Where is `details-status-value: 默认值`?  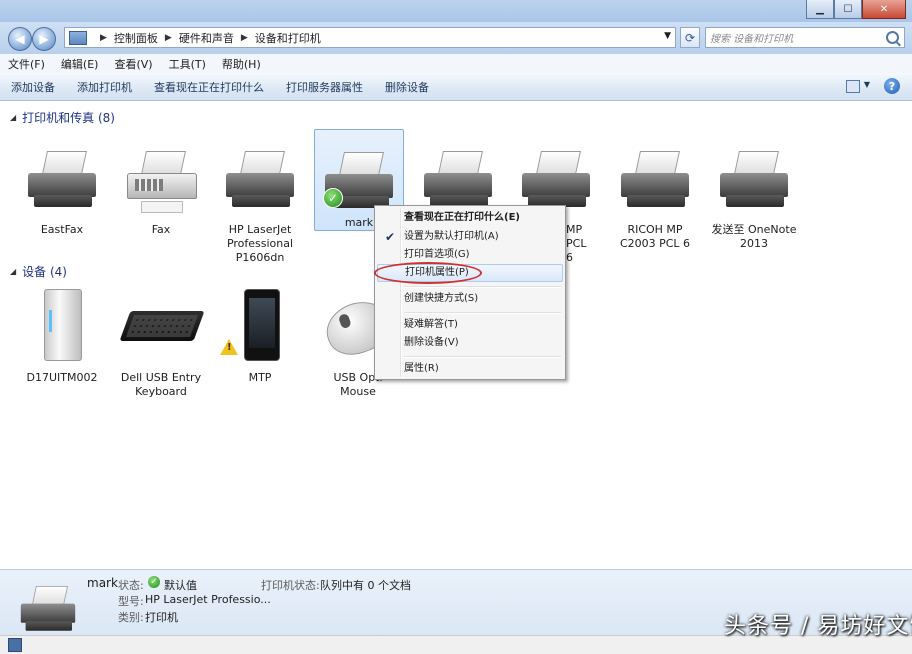 details-status-value: 默认值 is located at coordinates (180, 585).